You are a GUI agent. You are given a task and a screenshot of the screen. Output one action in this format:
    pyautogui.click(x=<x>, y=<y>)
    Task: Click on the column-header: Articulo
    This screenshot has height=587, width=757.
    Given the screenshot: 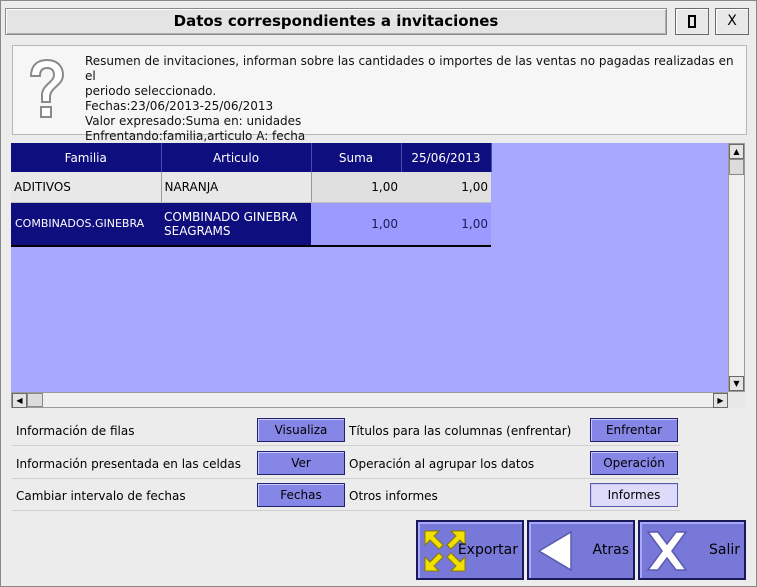 What is the action you would take?
    pyautogui.click(x=236, y=157)
    